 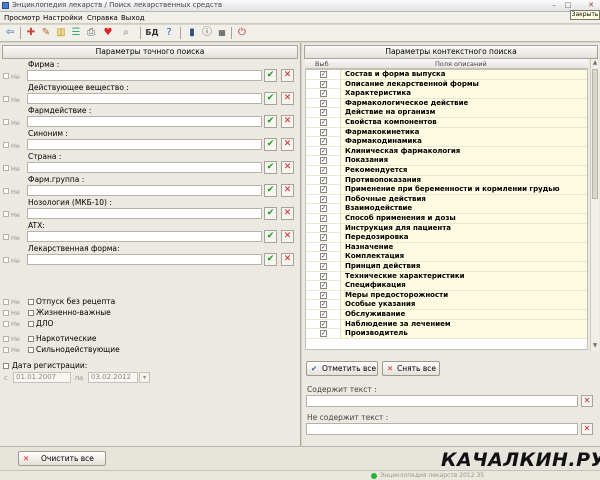 What do you see at coordinates (446, 228) in the screenshot?
I see `grid-row: ✓ Инструкция для пациента` at bounding box center [446, 228].